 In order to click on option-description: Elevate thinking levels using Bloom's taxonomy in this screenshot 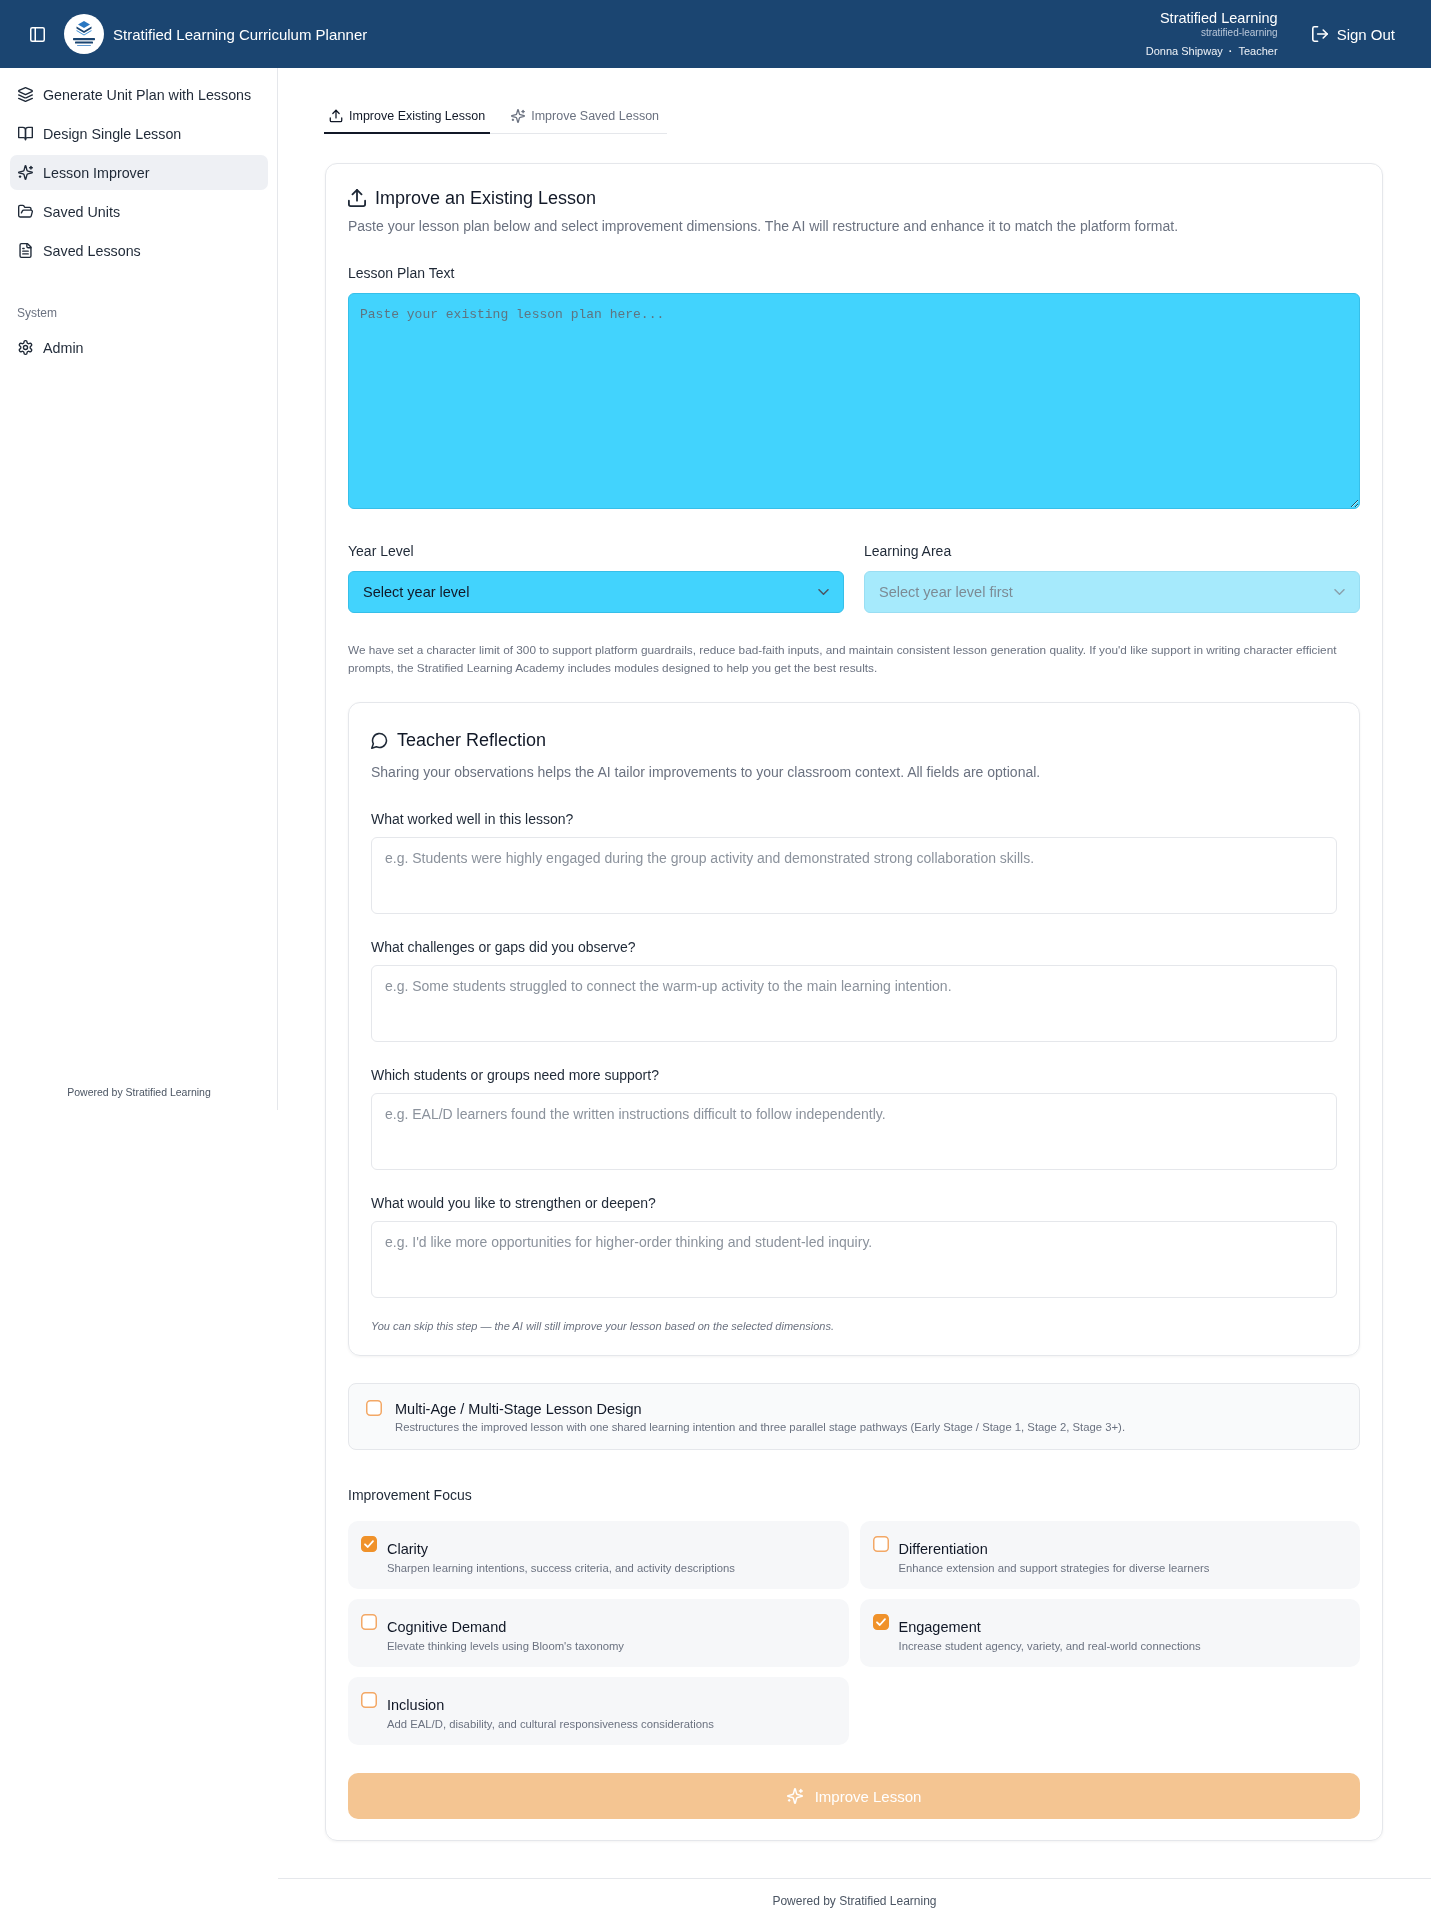, I will do `click(505, 1646)`.